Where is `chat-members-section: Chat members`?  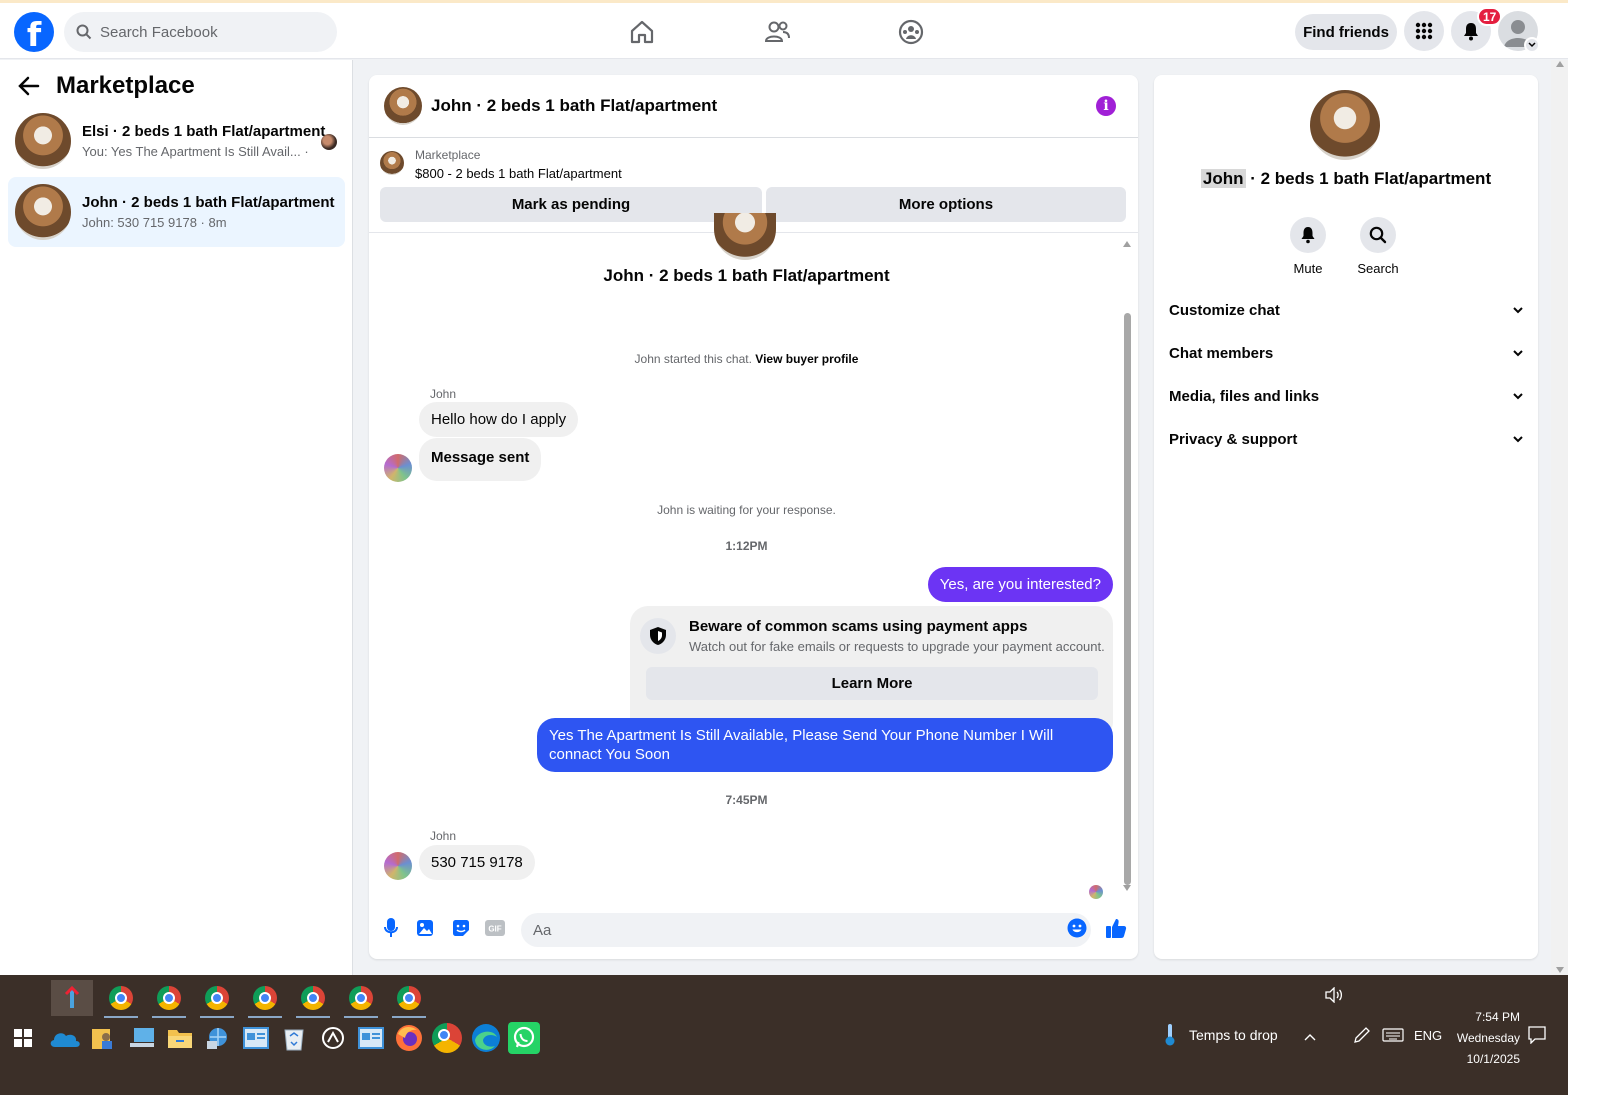
chat-members-section: Chat members is located at coordinates (1346, 353).